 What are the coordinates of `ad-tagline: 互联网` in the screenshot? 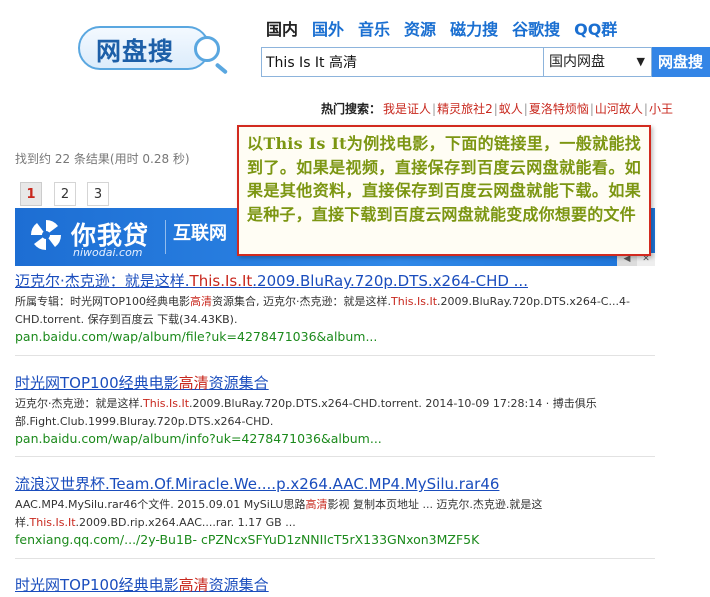 It's located at (200, 233).